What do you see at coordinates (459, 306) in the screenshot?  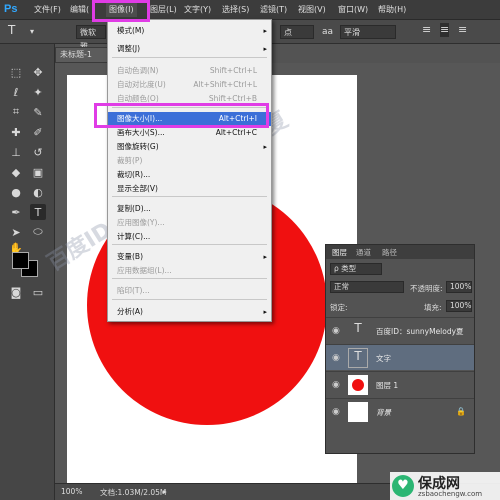 I see `fill-field: 100%` at bounding box center [459, 306].